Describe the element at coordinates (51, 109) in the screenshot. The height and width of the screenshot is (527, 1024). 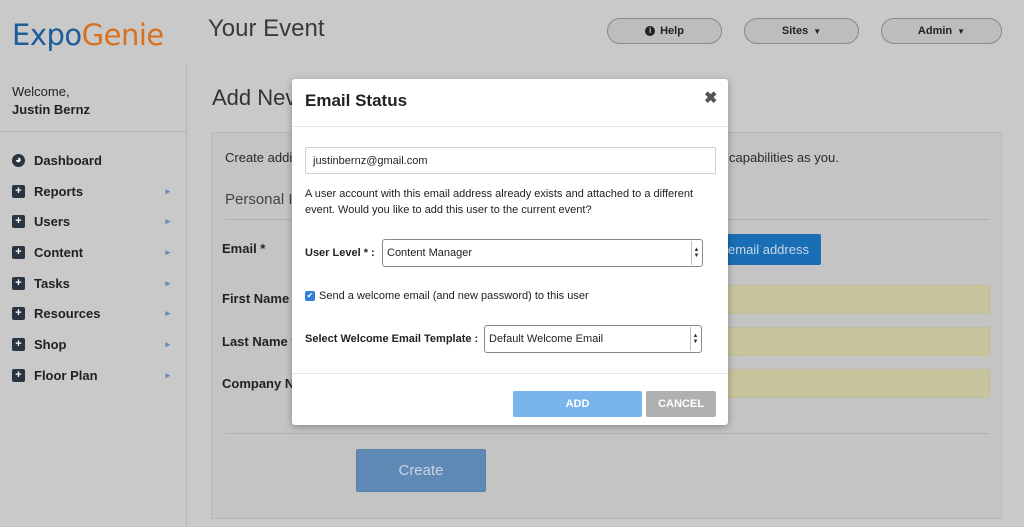
I see `user-name: Justin Bernz` at that location.